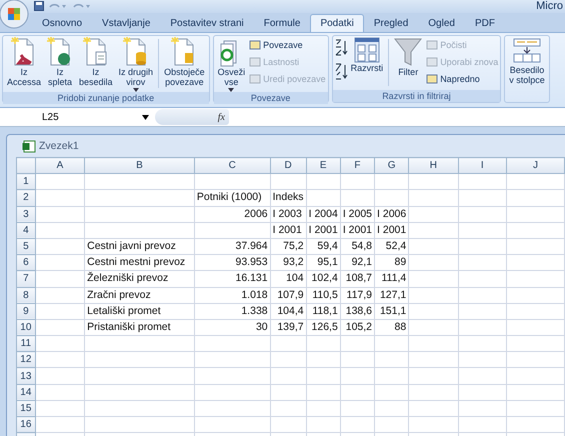  Describe the element at coordinates (145, 117) in the screenshot. I see `dropdown-arrow-icon` at that location.